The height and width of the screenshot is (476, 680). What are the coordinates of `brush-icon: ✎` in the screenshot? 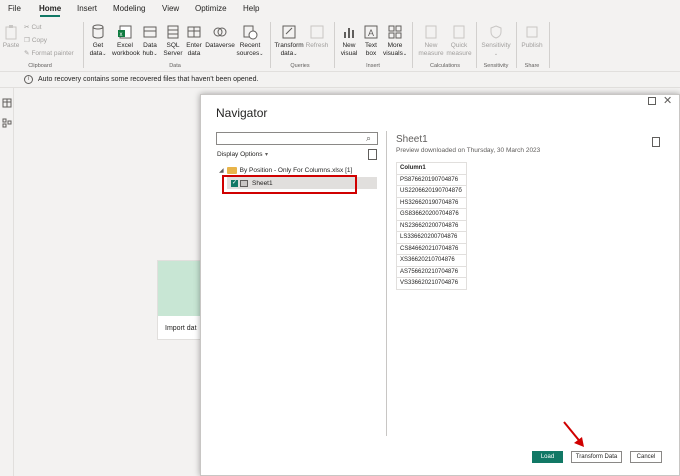 It's located at (27, 53).